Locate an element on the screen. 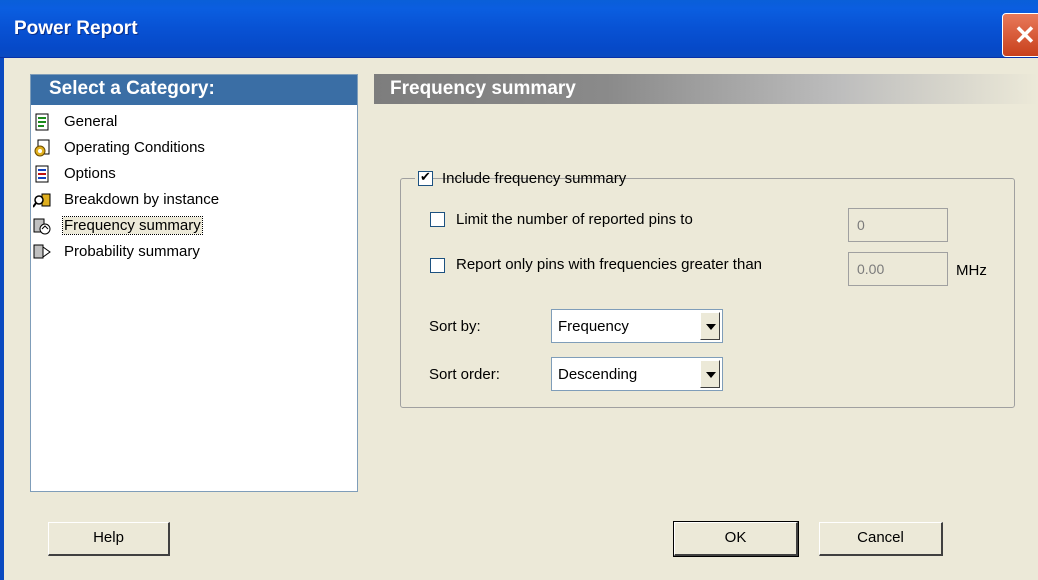  document-list-icon is located at coordinates (42, 174).